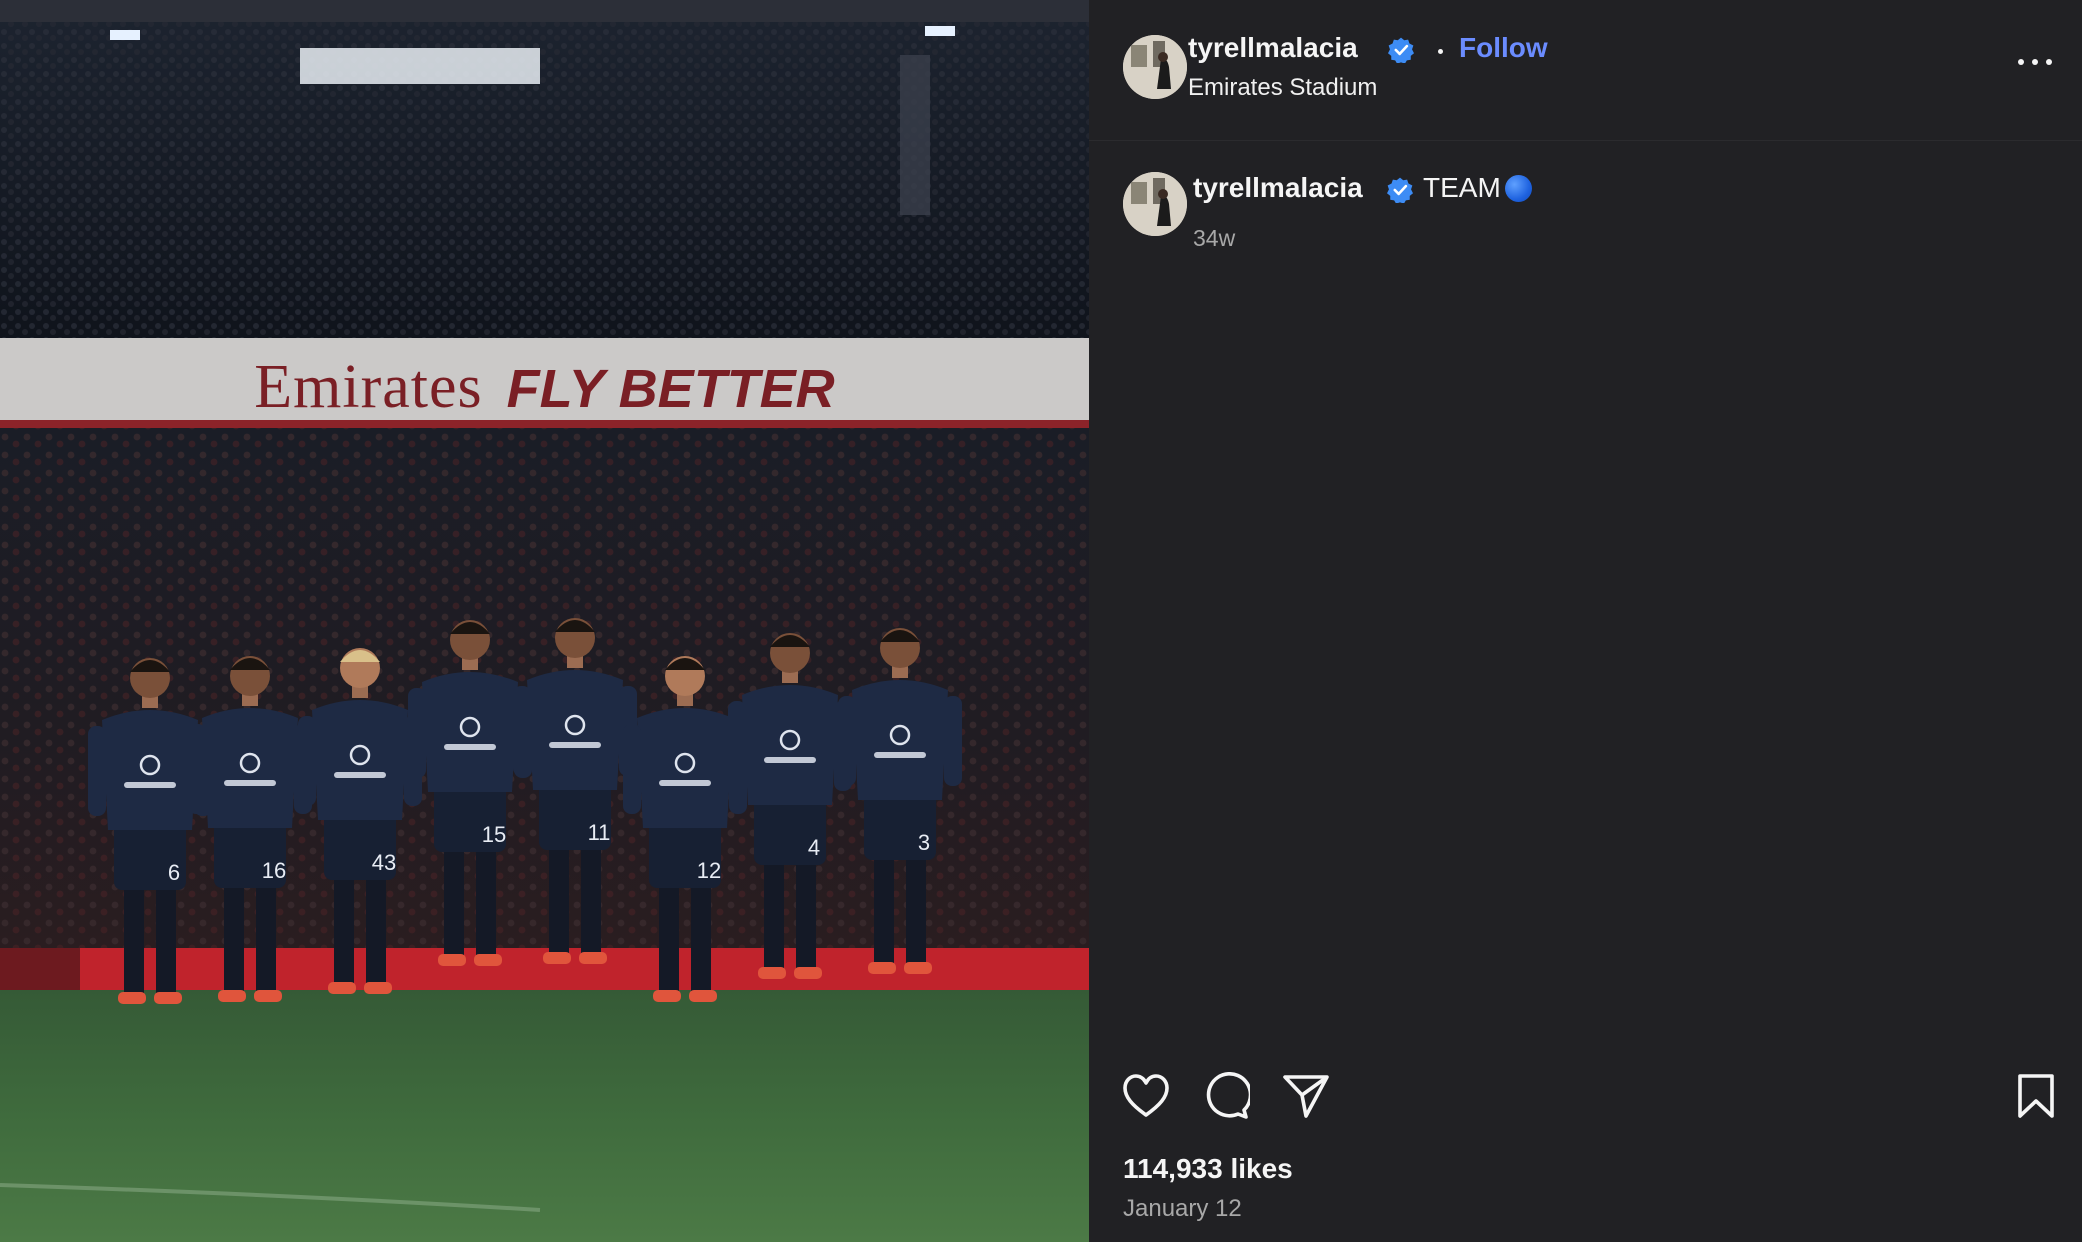 Image resolution: width=2082 pixels, height=1242 pixels. I want to click on avatar, so click(1155, 67).